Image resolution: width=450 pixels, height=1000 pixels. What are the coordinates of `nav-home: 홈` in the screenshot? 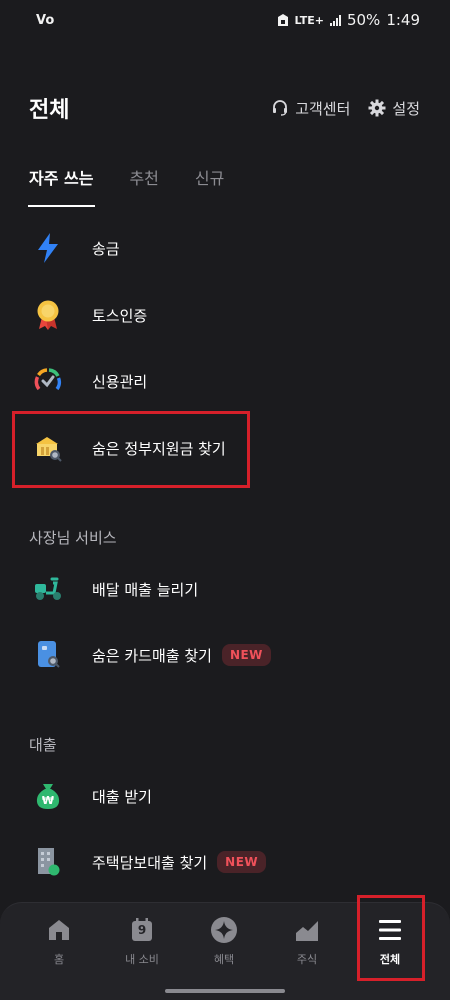 It's located at (59, 946).